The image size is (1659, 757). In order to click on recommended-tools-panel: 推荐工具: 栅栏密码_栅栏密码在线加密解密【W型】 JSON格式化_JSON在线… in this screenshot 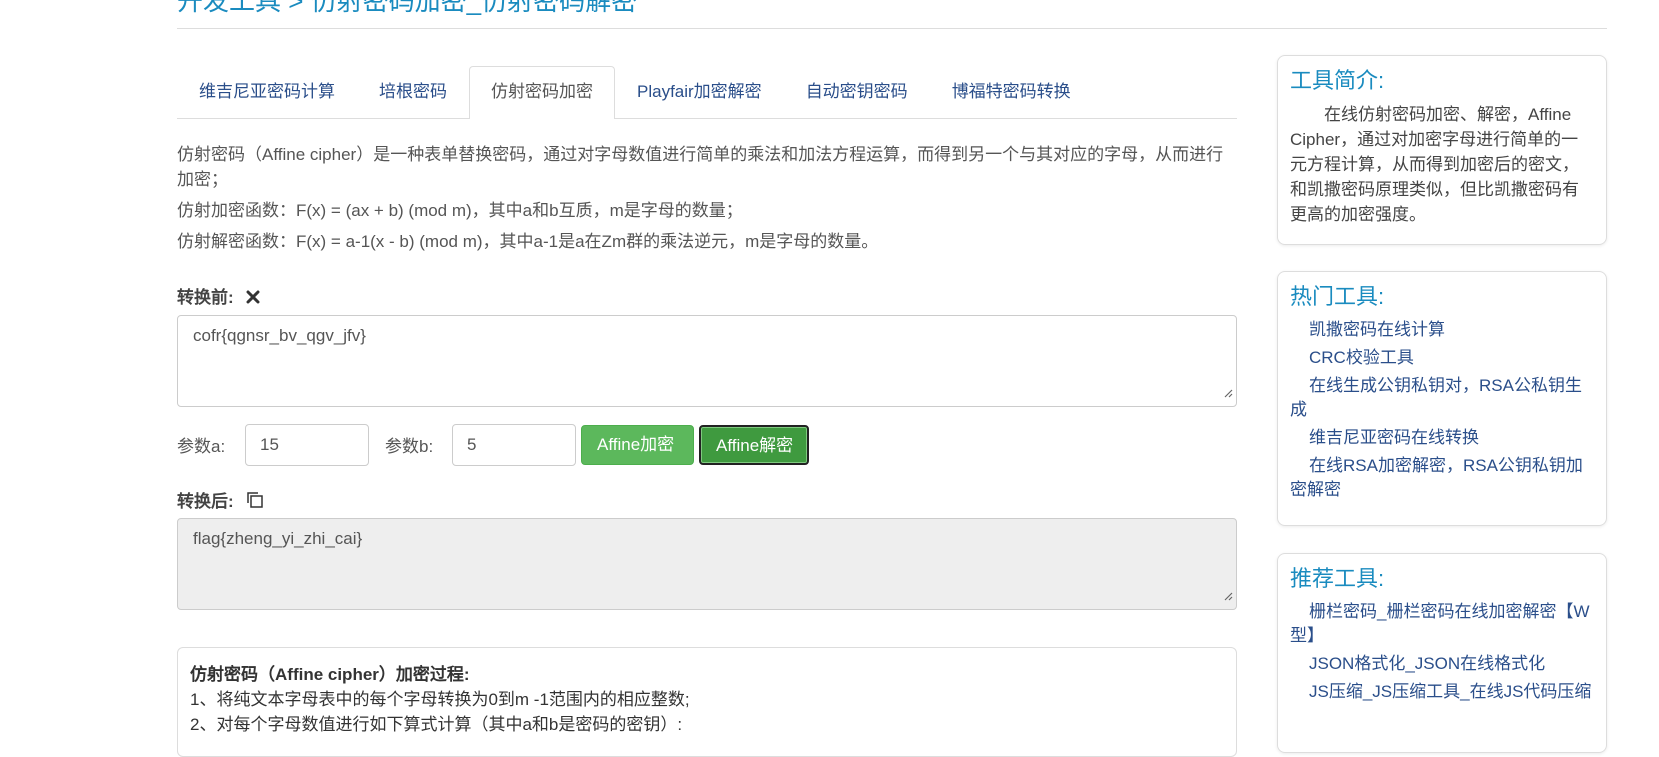, I will do `click(1442, 653)`.